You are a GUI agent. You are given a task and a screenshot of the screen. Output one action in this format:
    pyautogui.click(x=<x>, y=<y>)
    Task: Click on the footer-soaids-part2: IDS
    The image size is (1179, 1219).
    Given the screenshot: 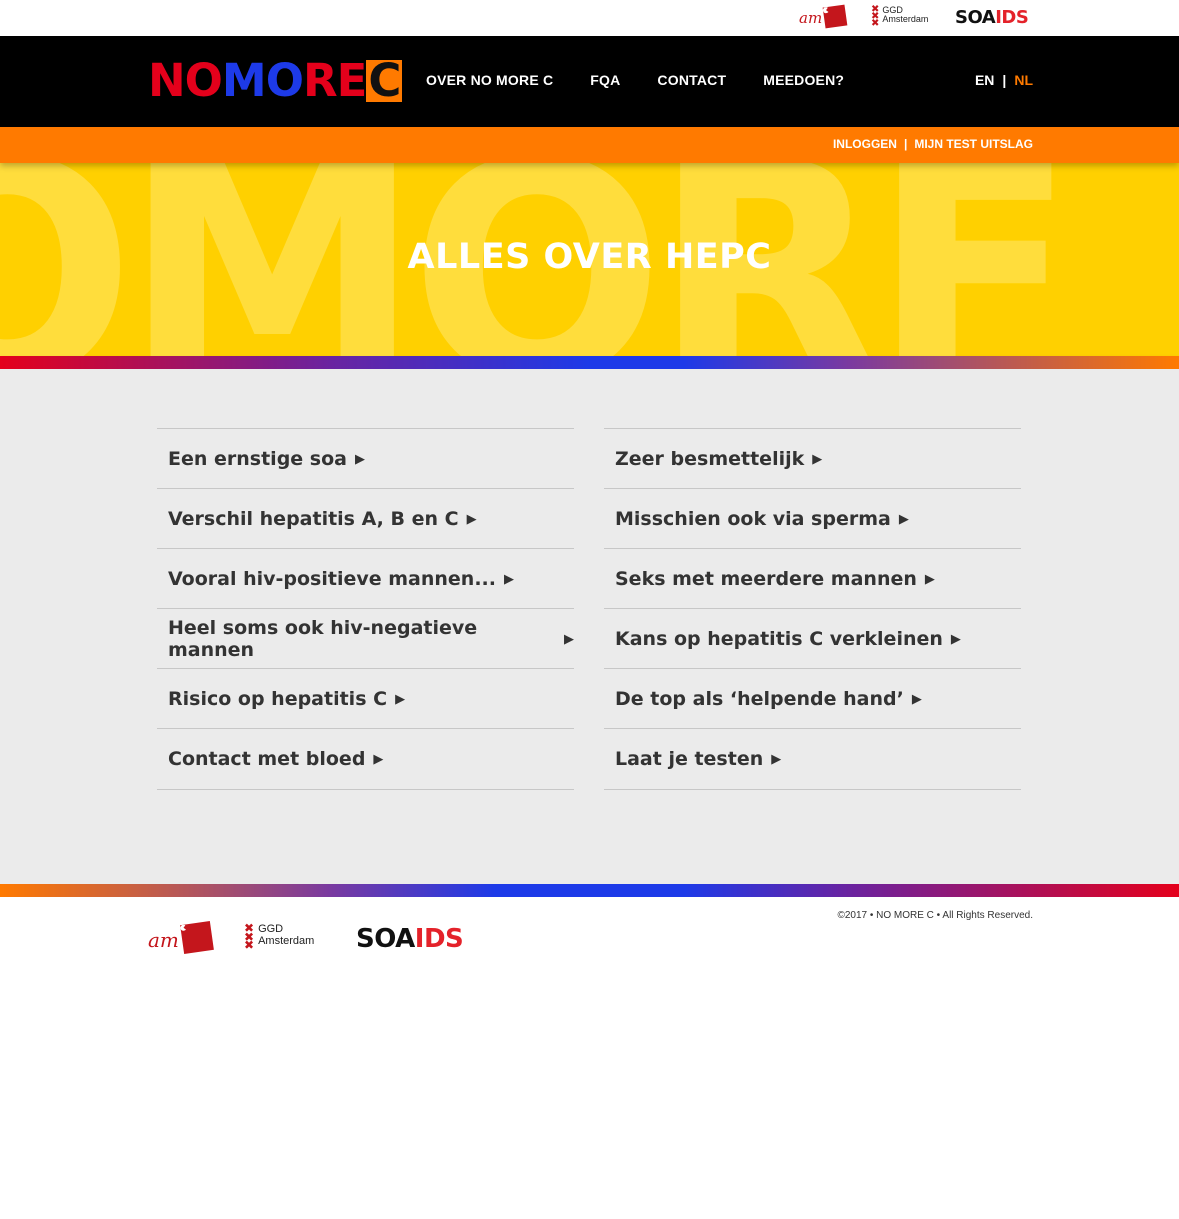 What is the action you would take?
    pyautogui.click(x=439, y=939)
    